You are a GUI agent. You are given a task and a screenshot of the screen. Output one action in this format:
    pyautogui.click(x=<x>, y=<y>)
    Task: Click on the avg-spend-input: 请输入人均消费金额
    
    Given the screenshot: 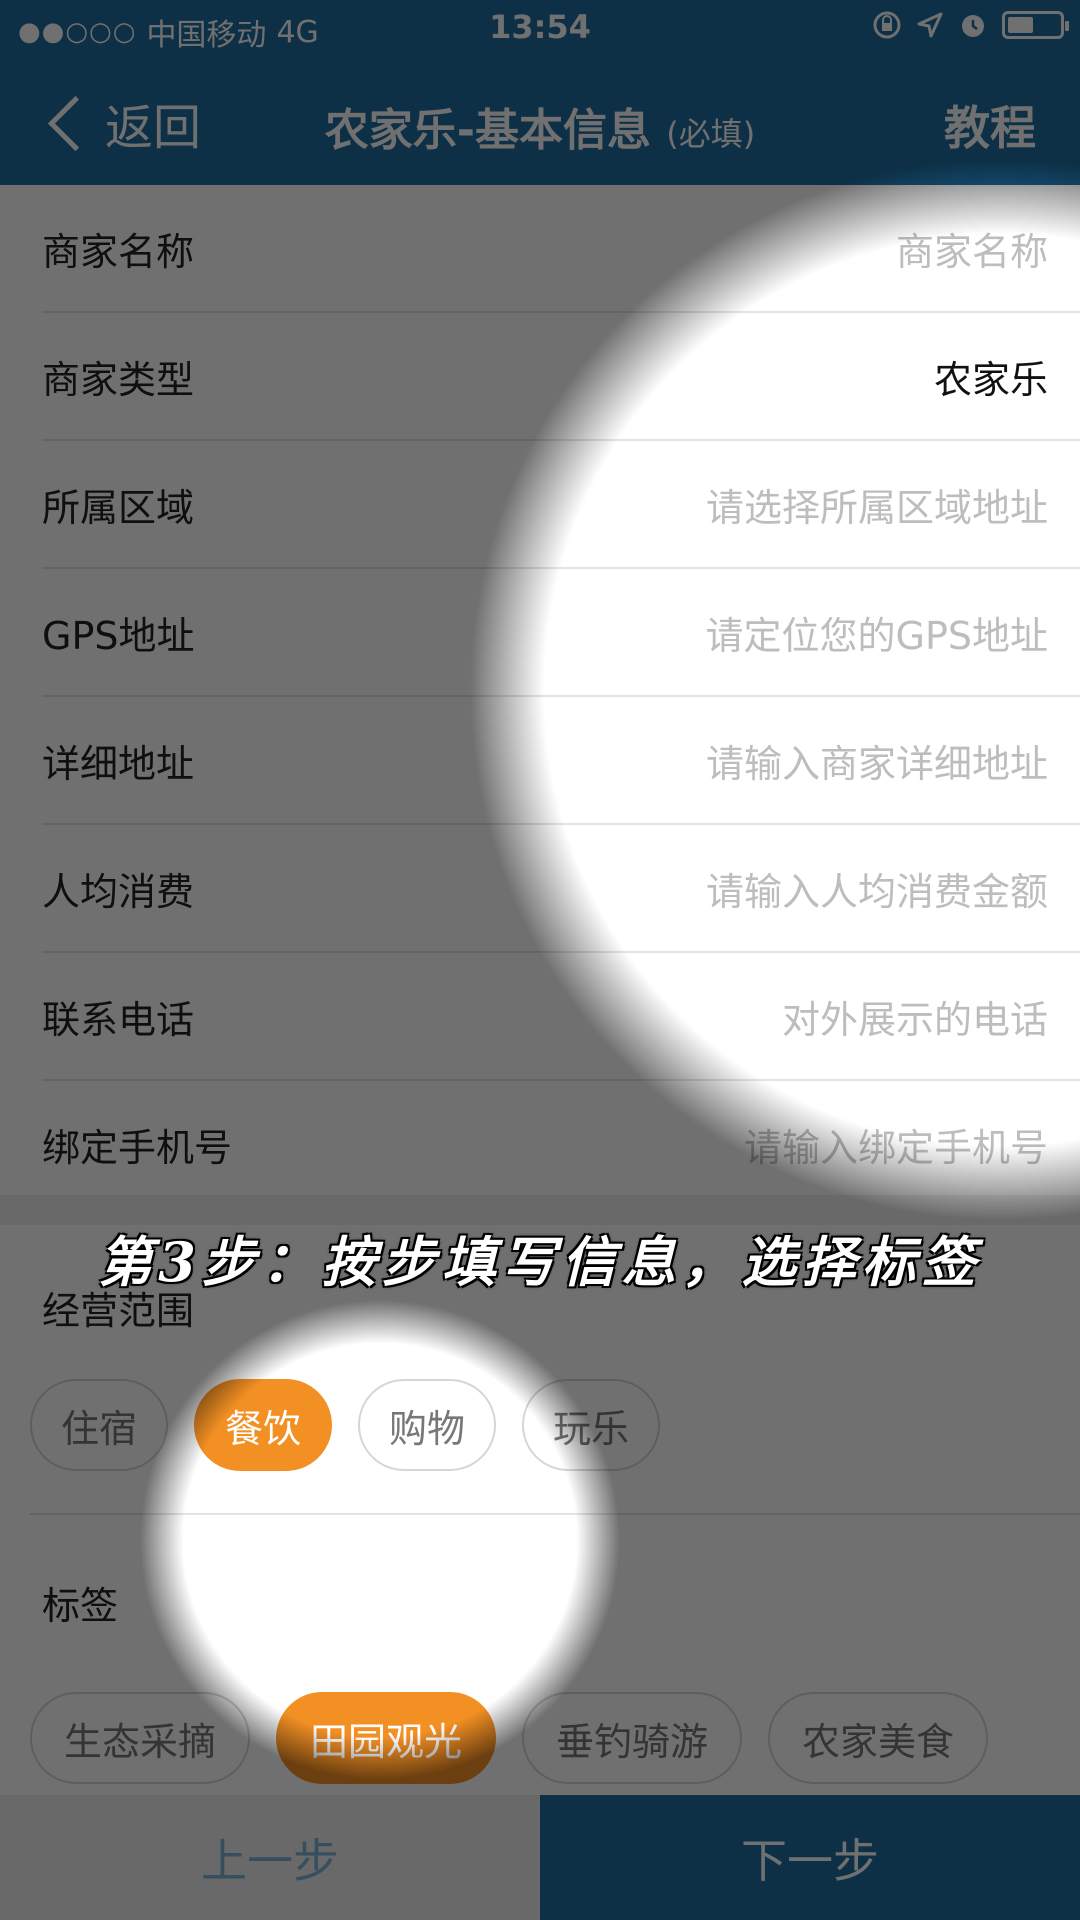 What is the action you would take?
    pyautogui.click(x=877, y=888)
    